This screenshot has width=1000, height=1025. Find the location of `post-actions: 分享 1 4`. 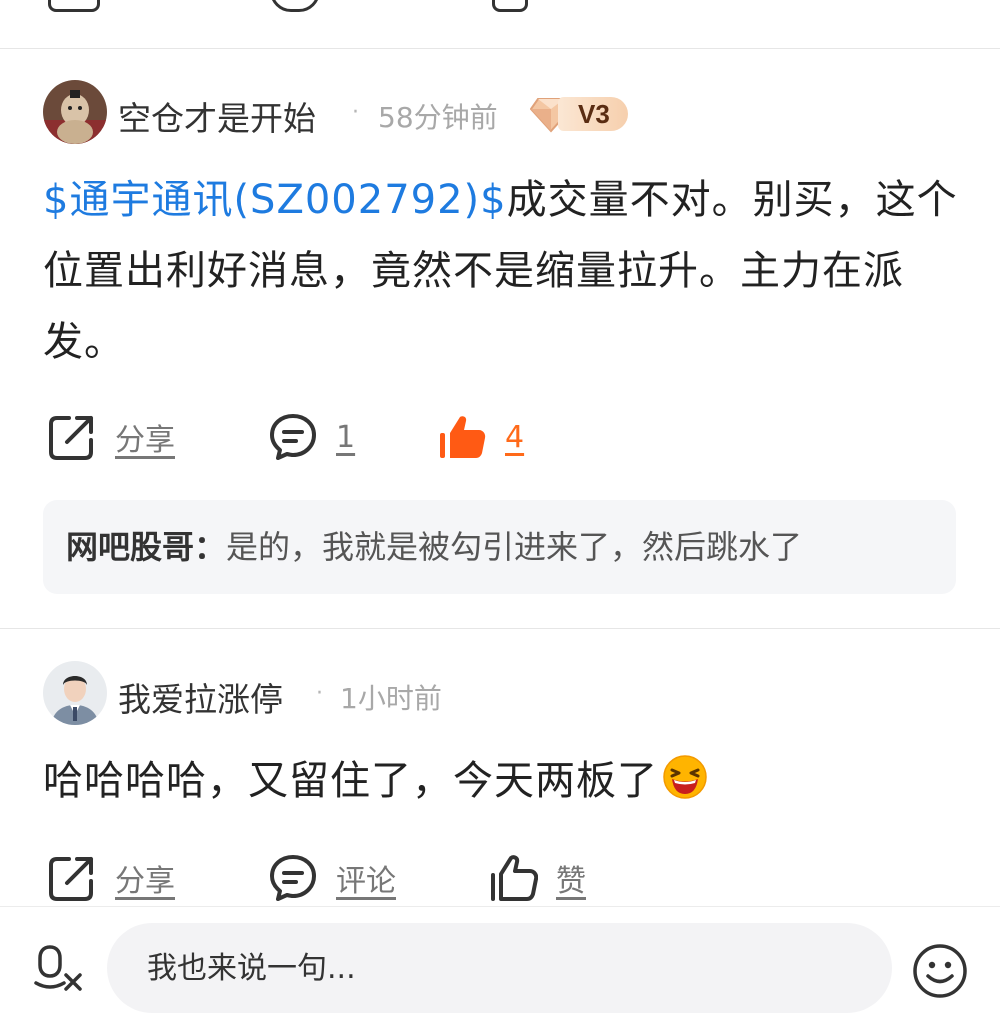

post-actions: 分享 1 4 is located at coordinates (500, 437).